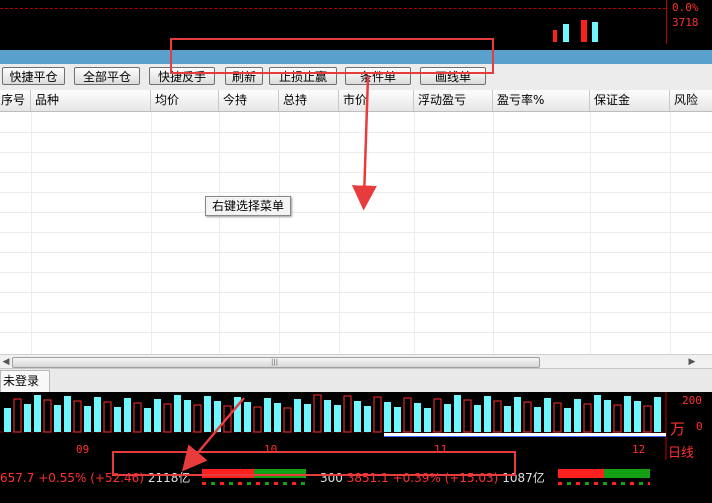 This screenshot has height=503, width=712. Describe the element at coordinates (364, 143) in the screenshot. I see `annotation-arrow-down` at that location.